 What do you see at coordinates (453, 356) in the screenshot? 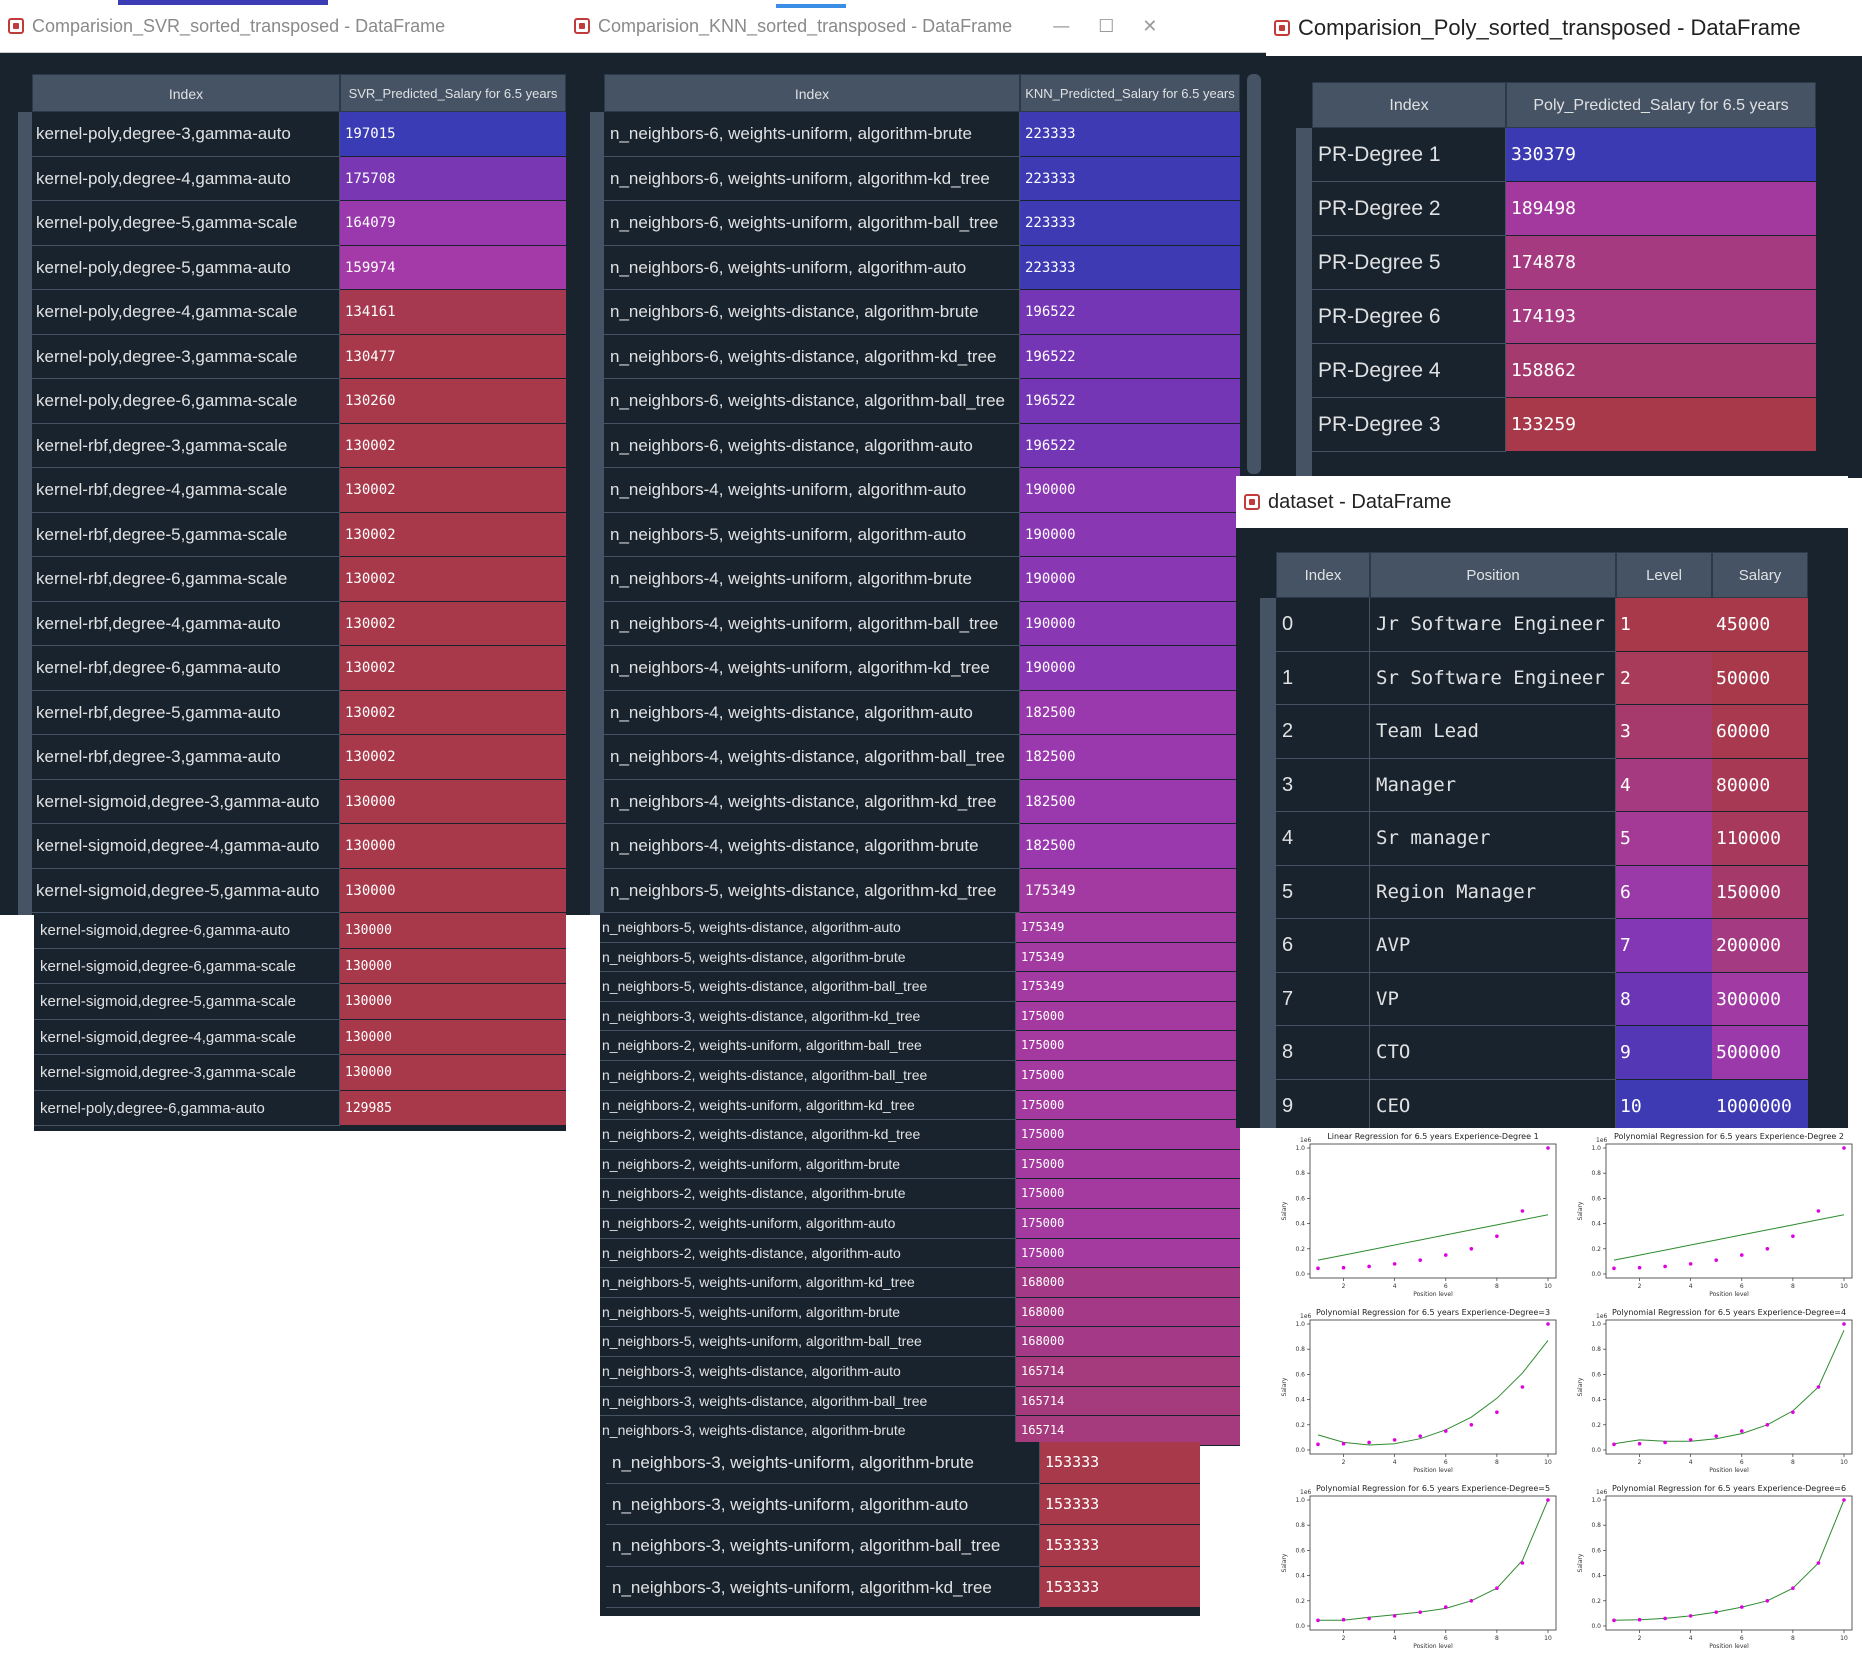
I see `table-row-value: 130477` at bounding box center [453, 356].